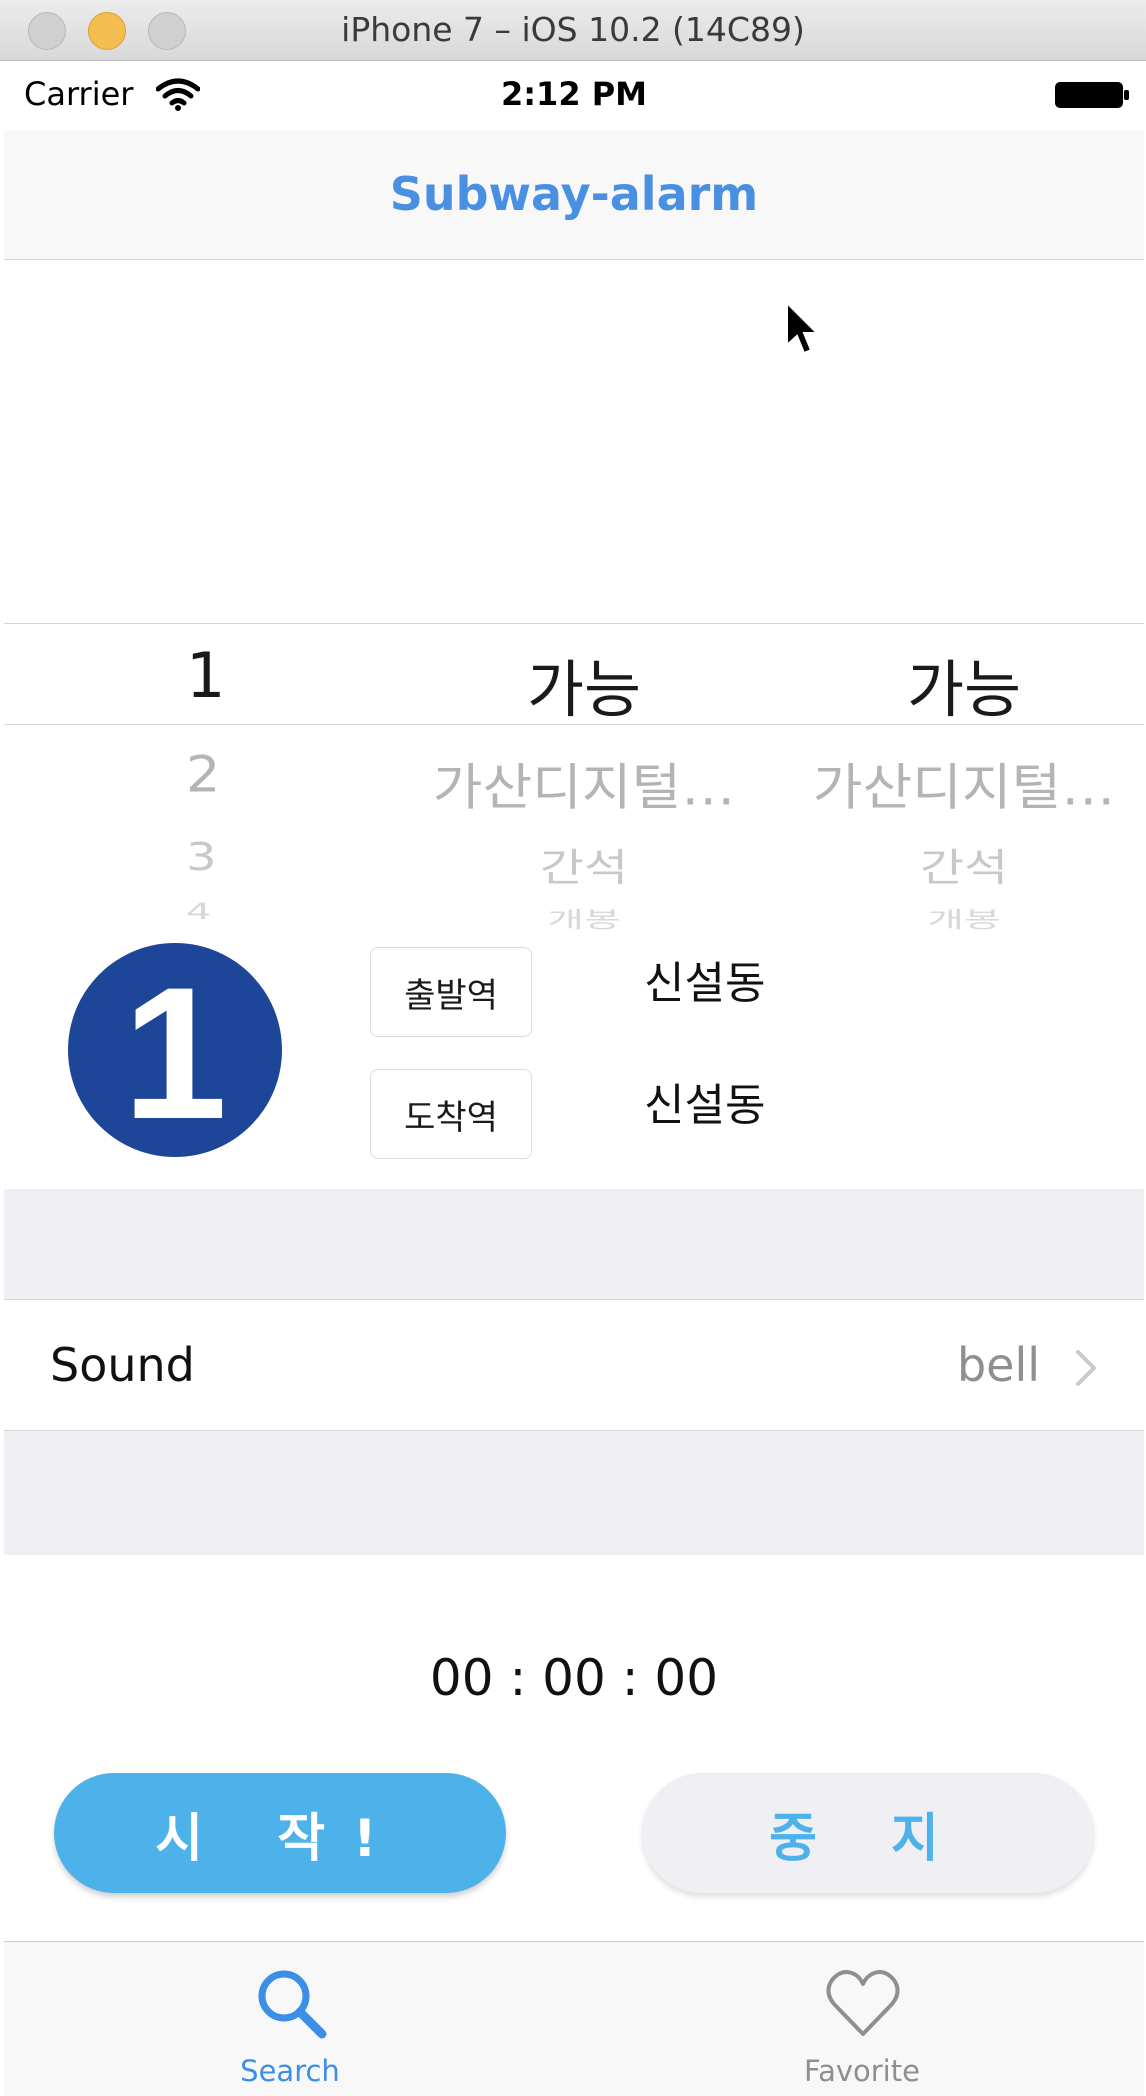  What do you see at coordinates (574, 1365) in the screenshot?
I see `sound-setting-row: Sound bell` at bounding box center [574, 1365].